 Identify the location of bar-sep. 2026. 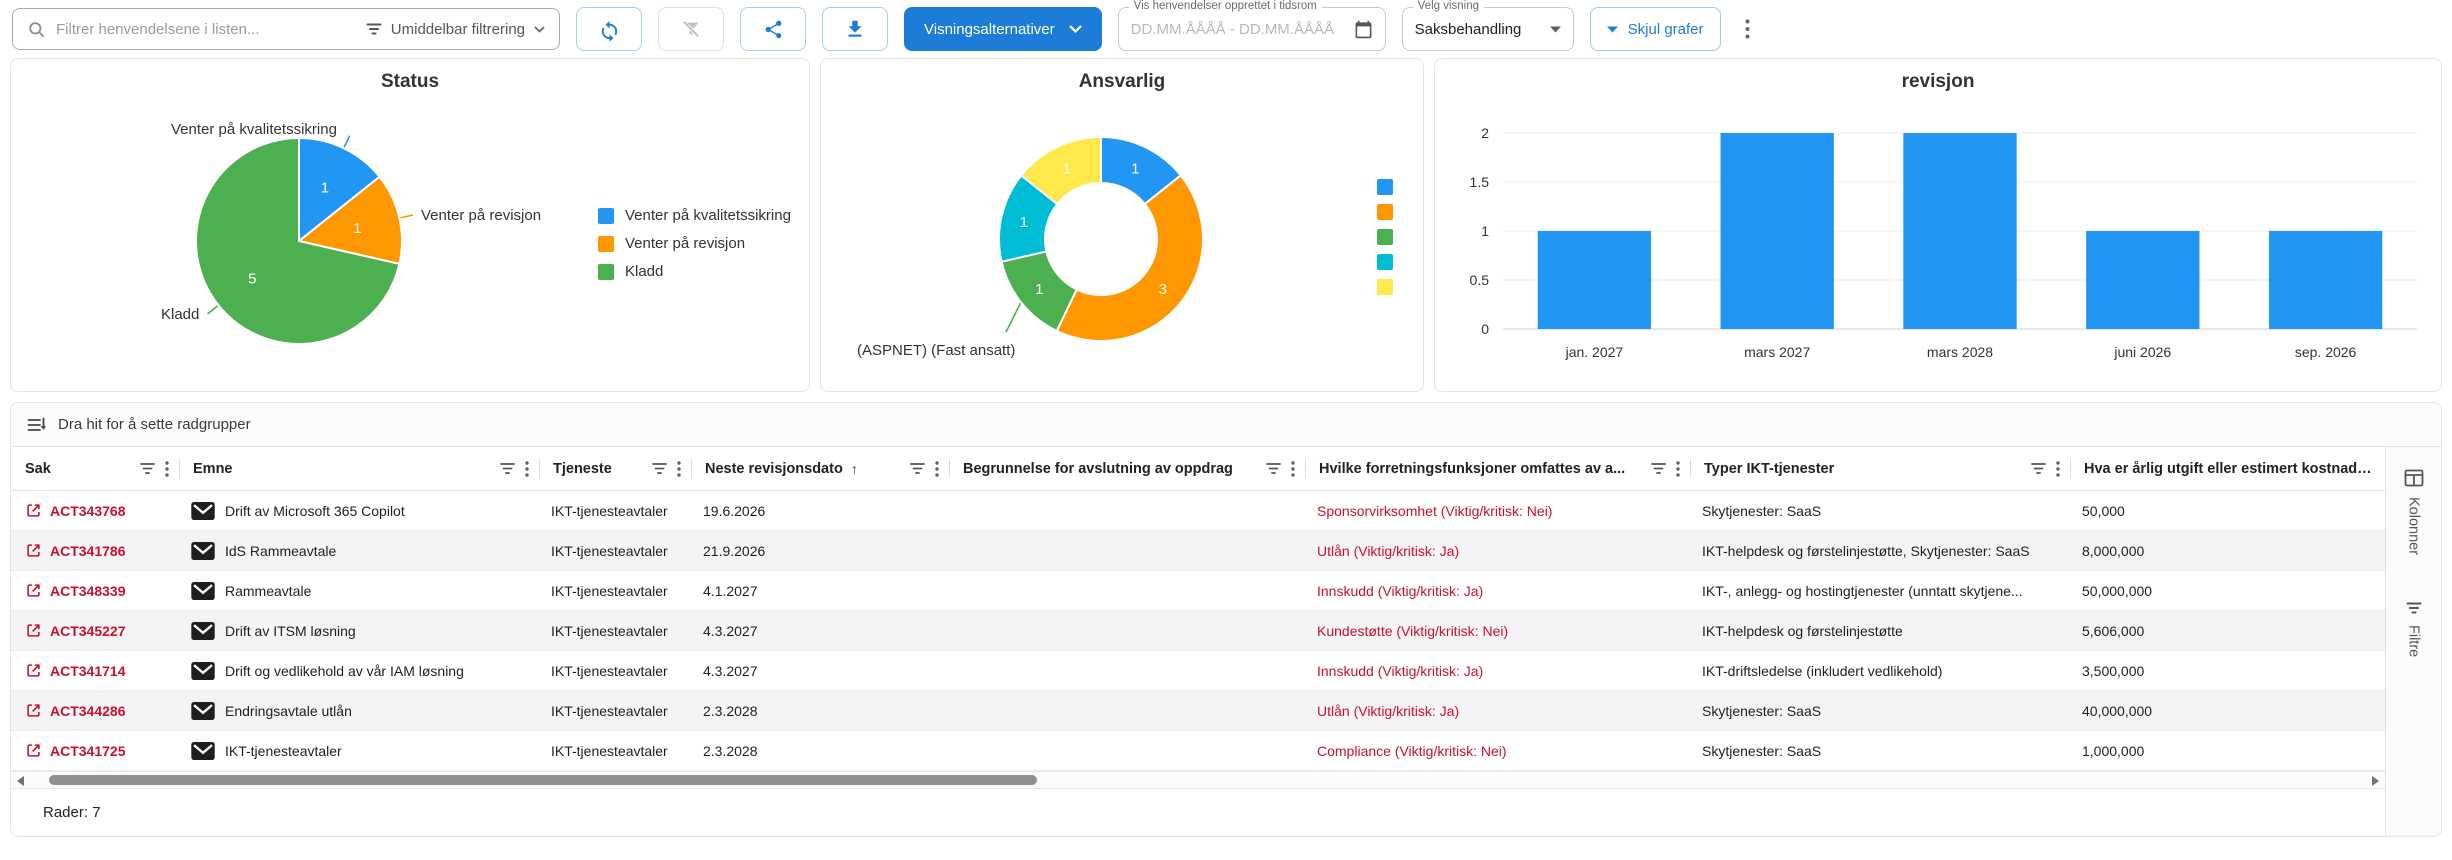
(2325, 280).